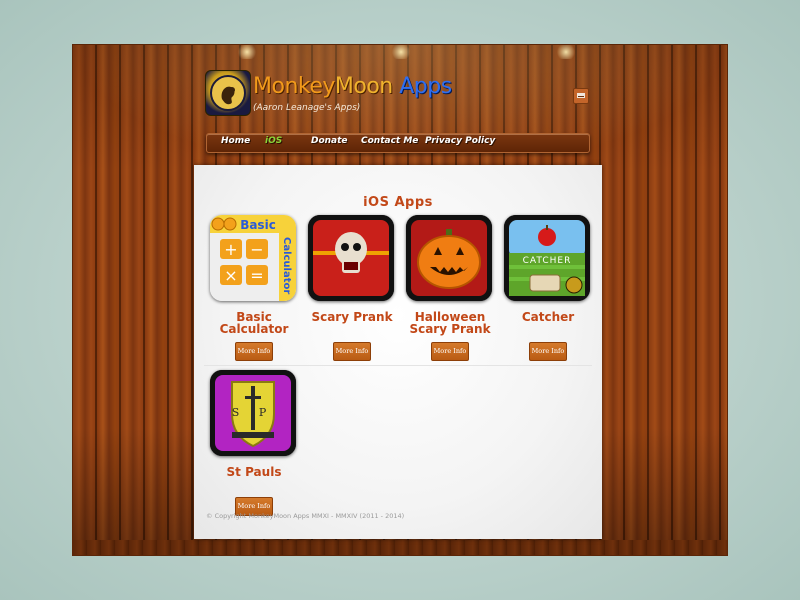  I want to click on app-name-catcher: Catcher, so click(548, 317).